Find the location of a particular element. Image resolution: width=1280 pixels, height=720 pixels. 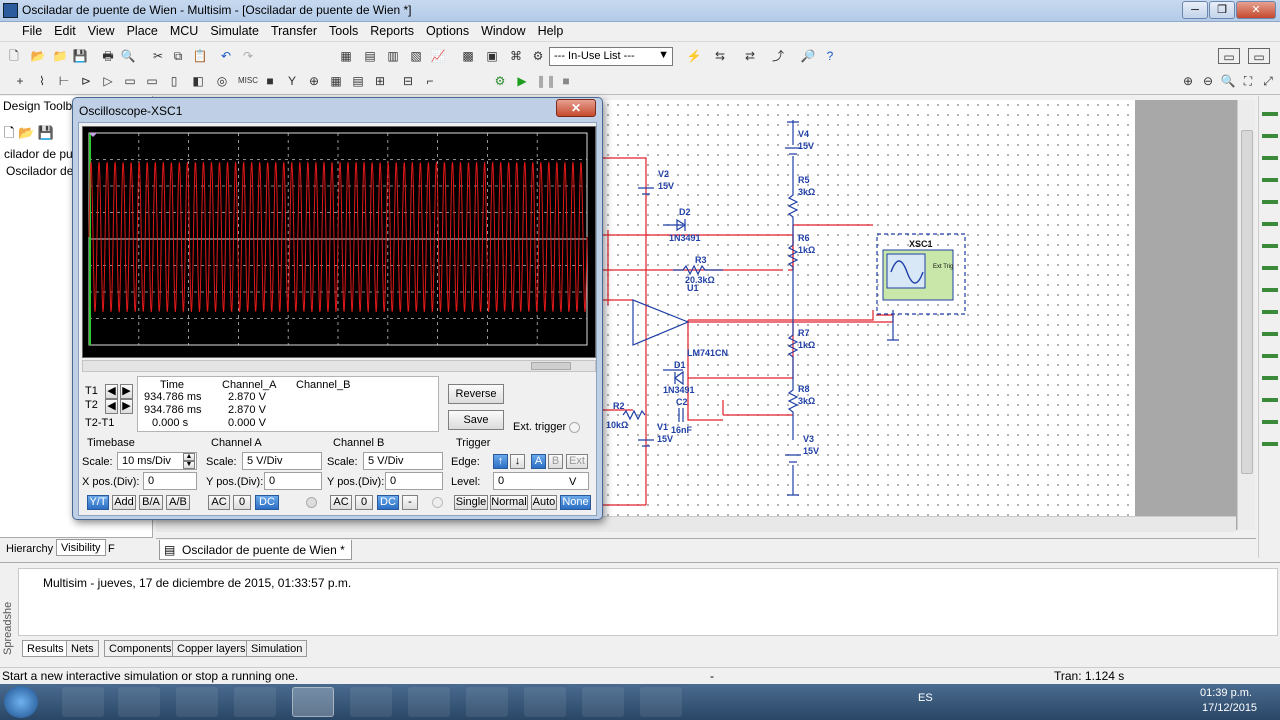

tab-visibility: Visibility is located at coordinates (81, 547).